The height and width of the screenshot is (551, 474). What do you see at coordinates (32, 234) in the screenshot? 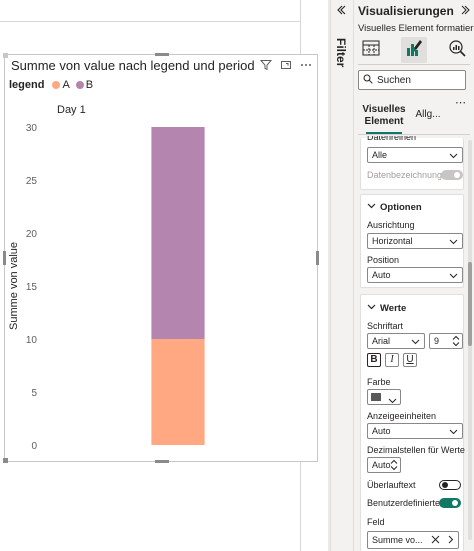
I see `y-tick-label: 20` at bounding box center [32, 234].